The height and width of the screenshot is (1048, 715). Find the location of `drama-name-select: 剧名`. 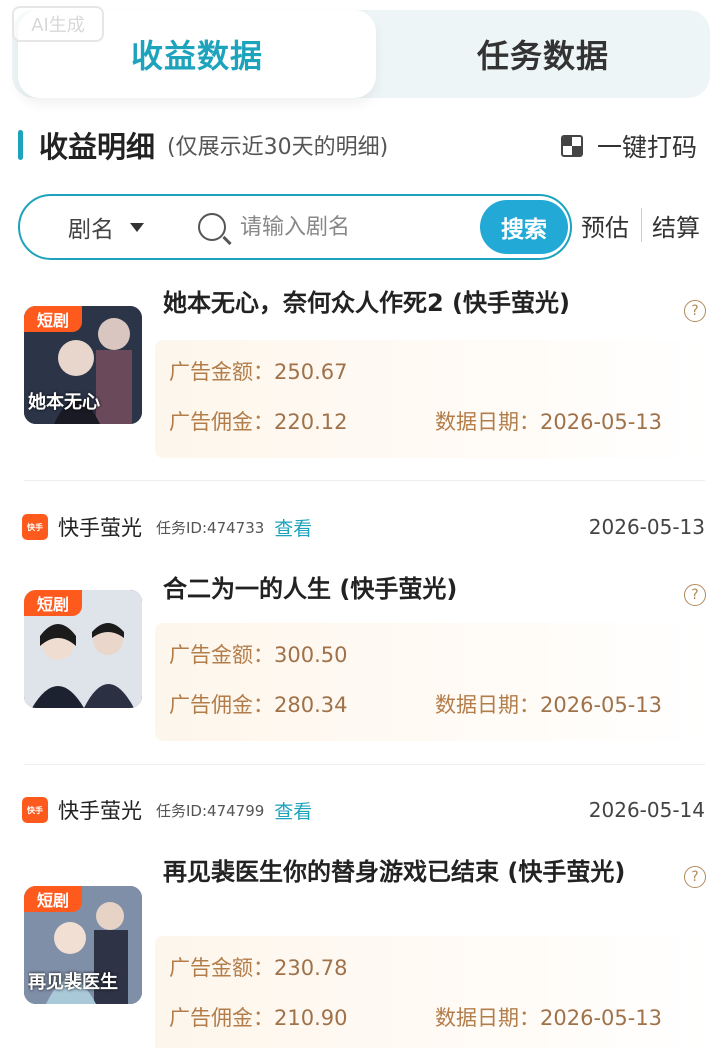

drama-name-select: 剧名 is located at coordinates (106, 227).